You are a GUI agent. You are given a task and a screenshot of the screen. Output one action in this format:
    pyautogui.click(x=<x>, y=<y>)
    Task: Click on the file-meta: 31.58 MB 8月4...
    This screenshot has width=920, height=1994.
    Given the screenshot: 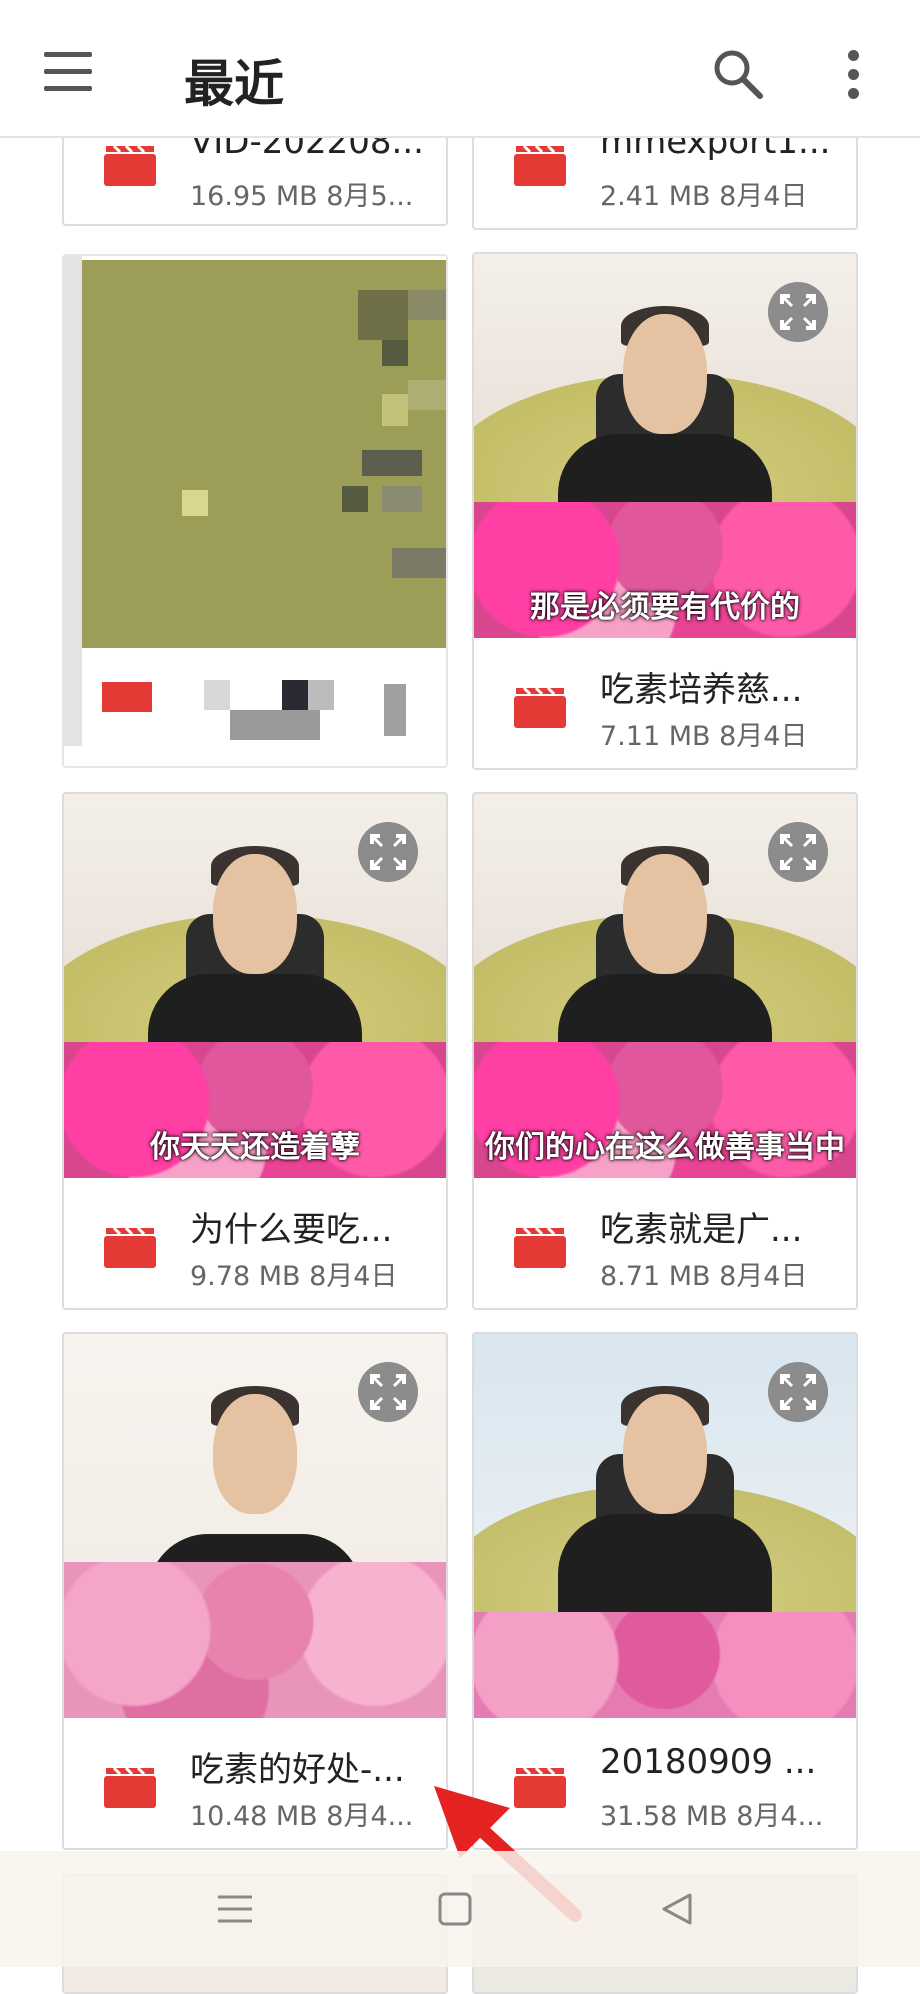 What is the action you would take?
    pyautogui.click(x=712, y=1816)
    